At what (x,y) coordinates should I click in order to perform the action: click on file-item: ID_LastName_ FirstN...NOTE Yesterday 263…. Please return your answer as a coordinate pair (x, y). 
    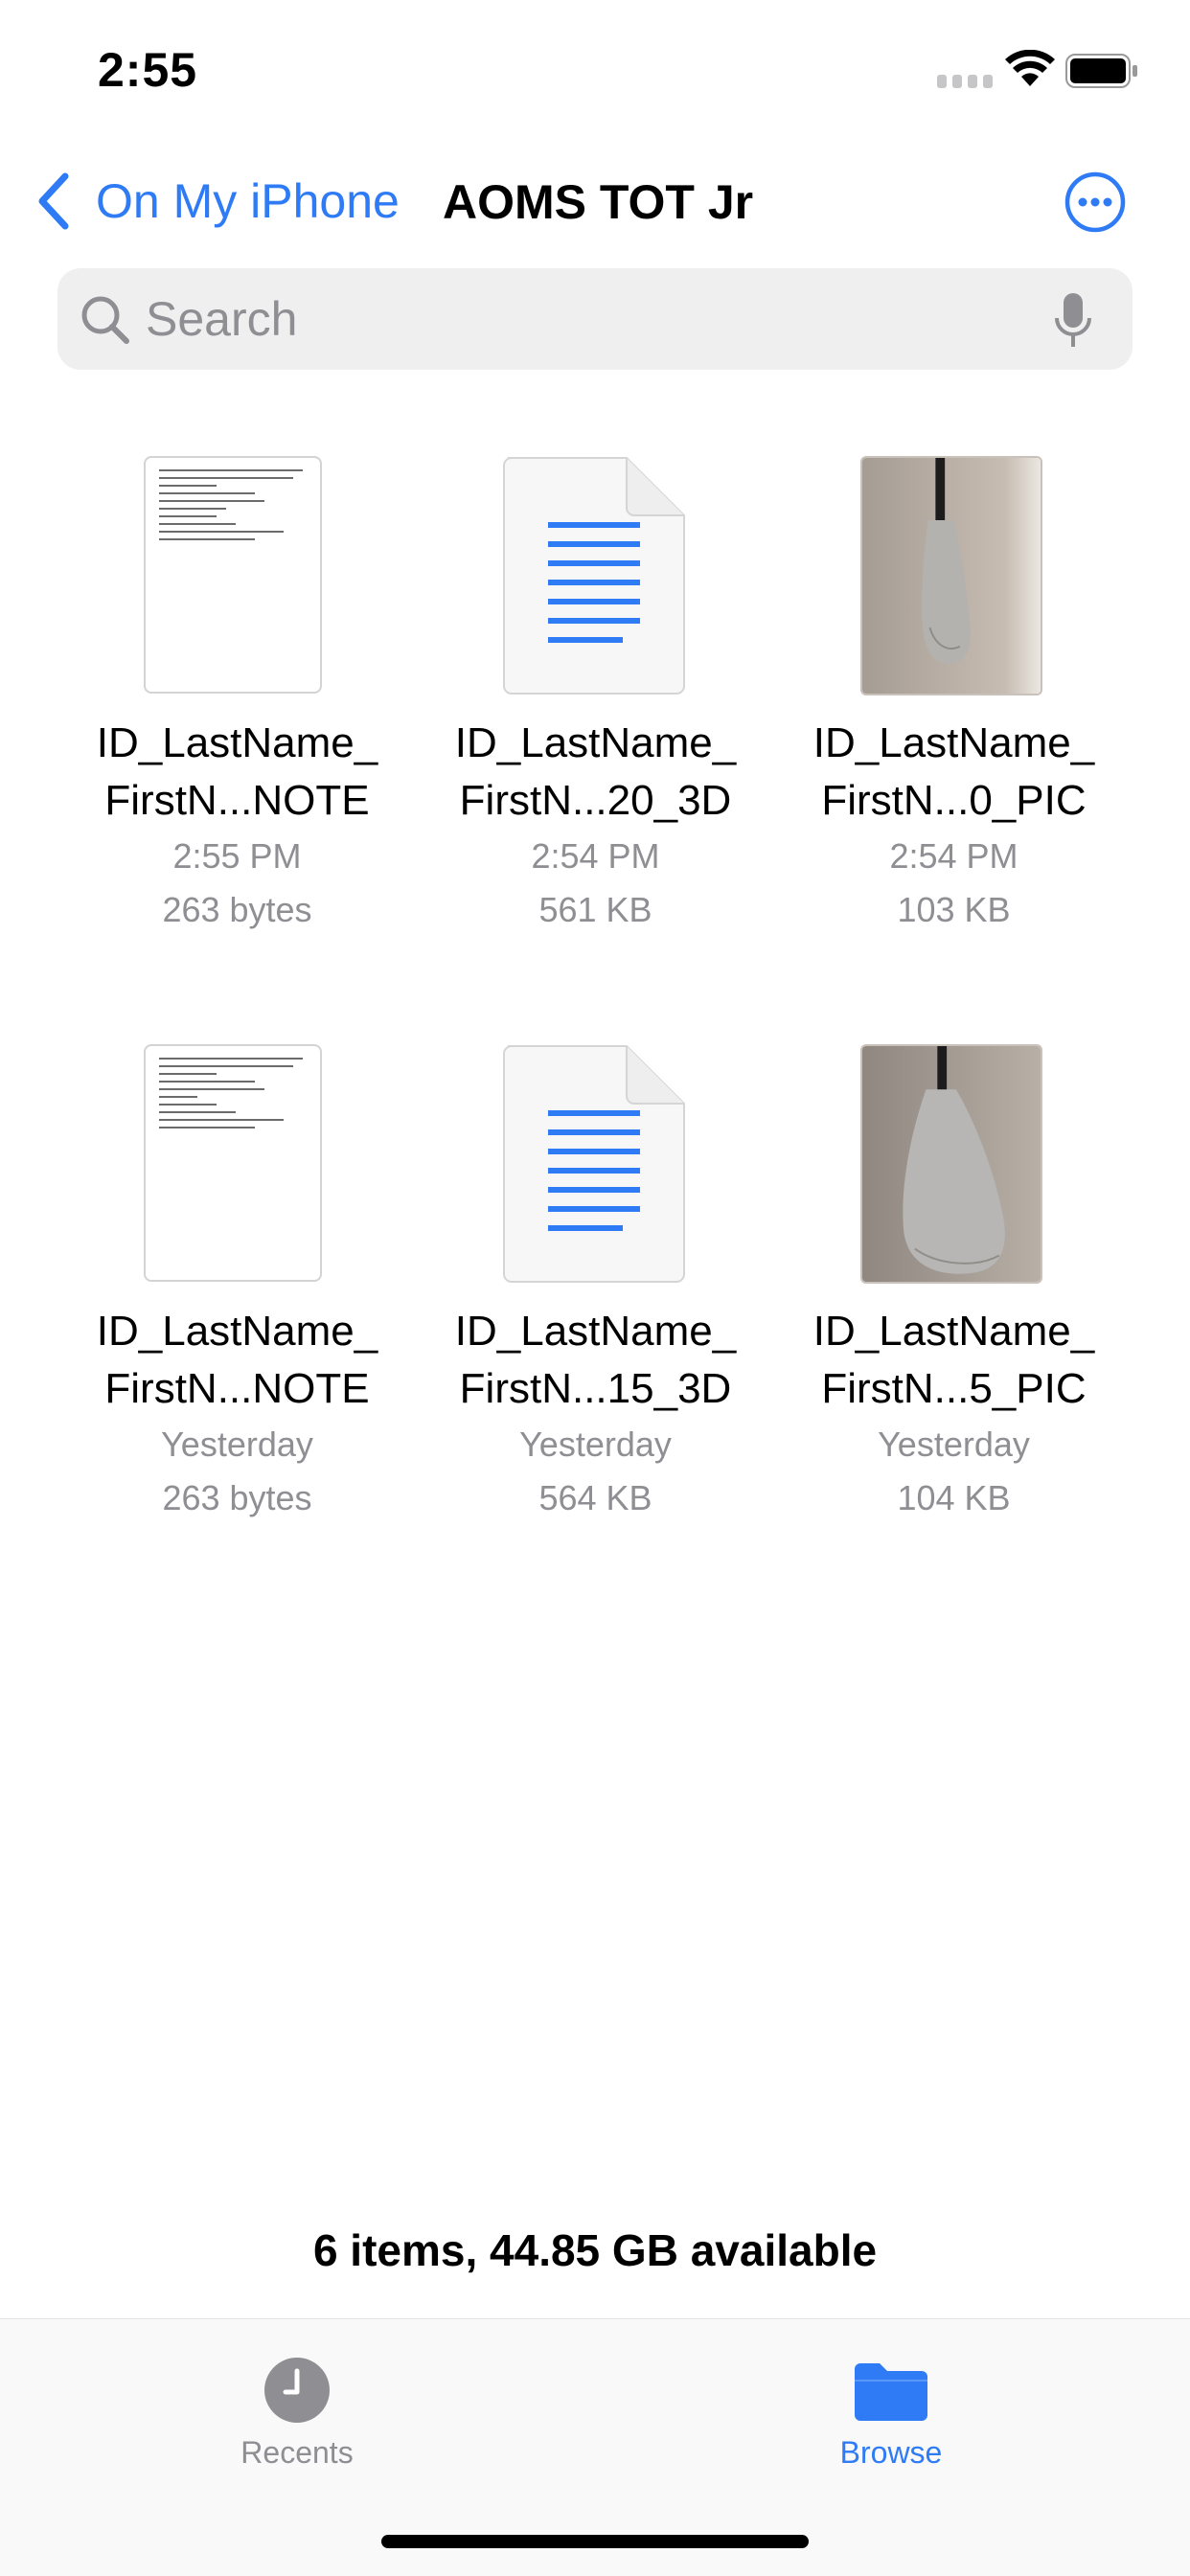
    Looking at the image, I should click on (237, 1277).